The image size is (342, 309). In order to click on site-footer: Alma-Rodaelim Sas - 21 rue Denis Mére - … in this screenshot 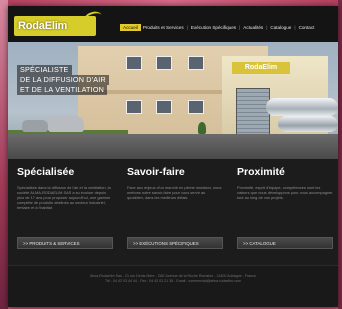, I will do `click(173, 286)`.